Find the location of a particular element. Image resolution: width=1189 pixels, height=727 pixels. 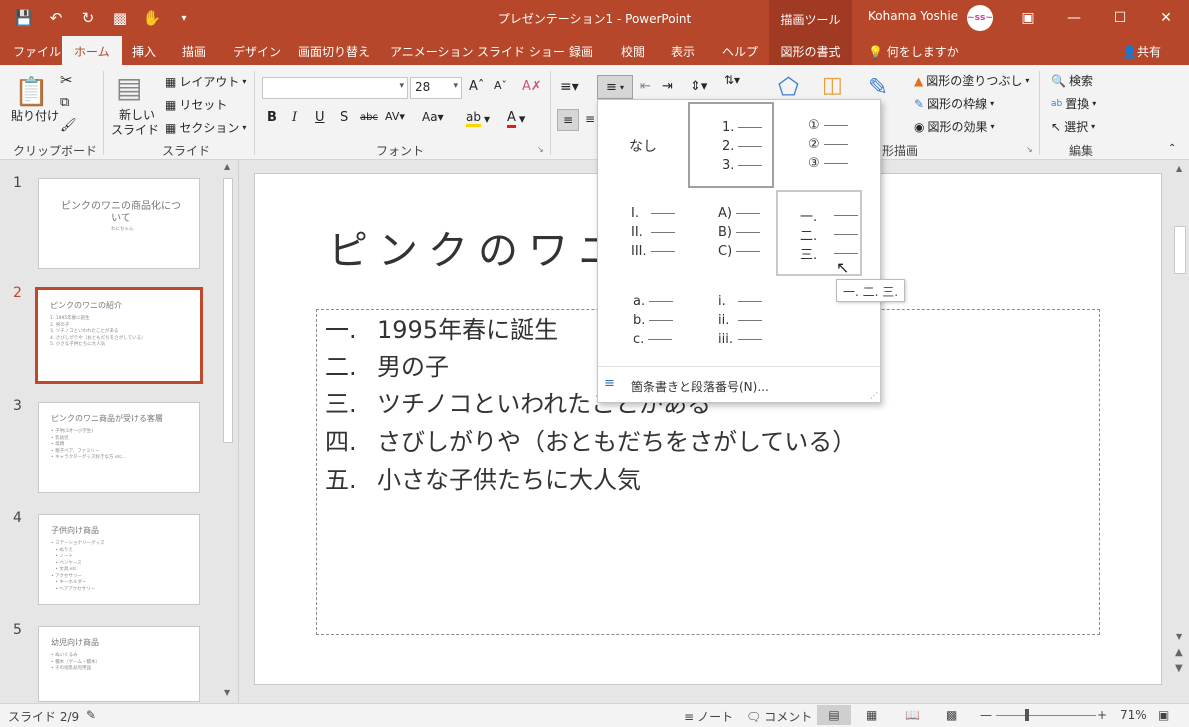

numbering-alpha-lower: a. b. c. is located at coordinates (644, 321).